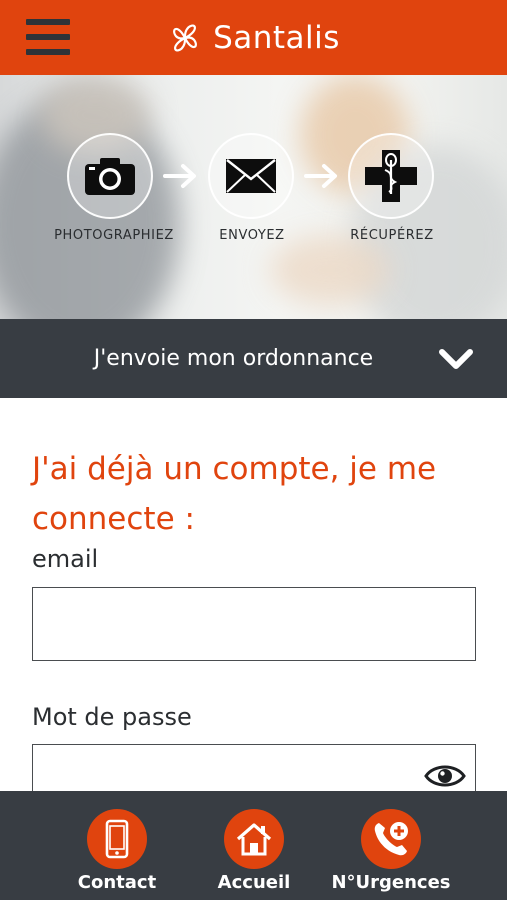 The height and width of the screenshot is (900, 507). I want to click on phone-icon, so click(117, 839).